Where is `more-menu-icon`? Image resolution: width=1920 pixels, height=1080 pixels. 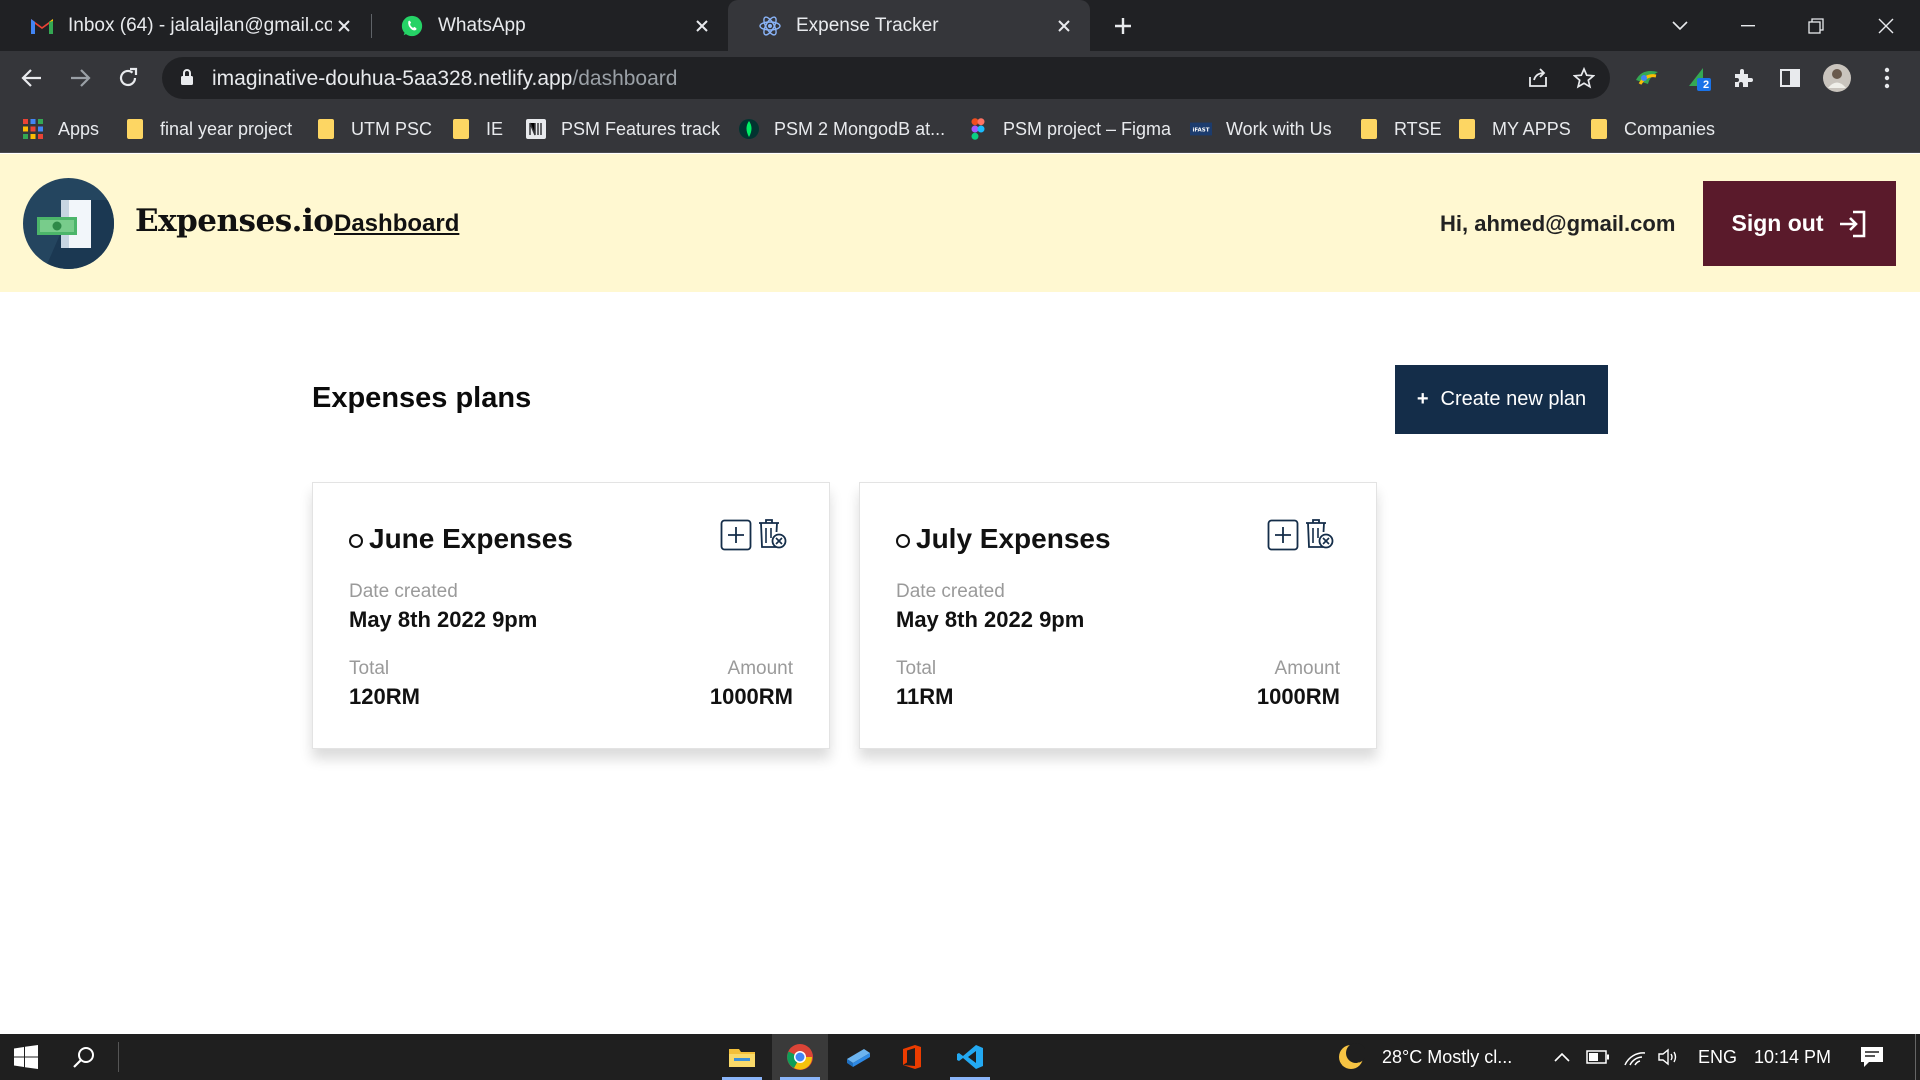
more-menu-icon is located at coordinates (1887, 78).